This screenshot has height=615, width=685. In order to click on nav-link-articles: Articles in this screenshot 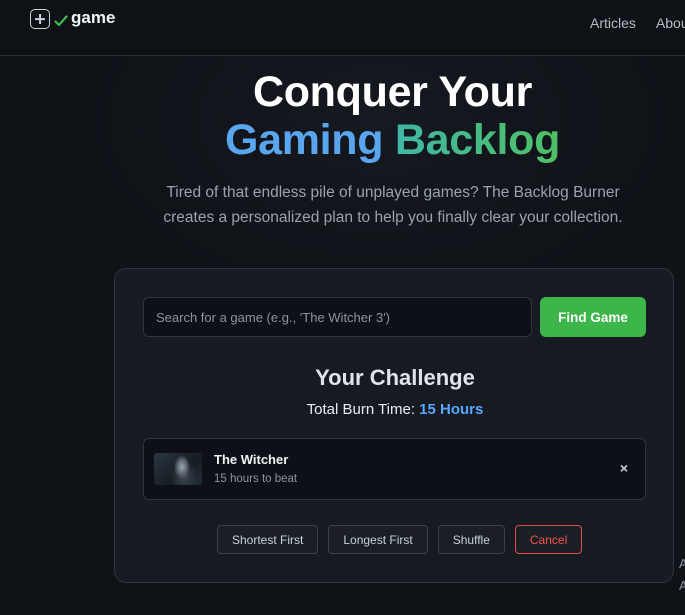, I will do `click(613, 23)`.